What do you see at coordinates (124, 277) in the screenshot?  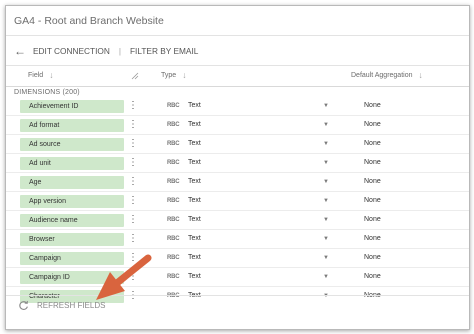 I see `annotation-arrow-icon` at bounding box center [124, 277].